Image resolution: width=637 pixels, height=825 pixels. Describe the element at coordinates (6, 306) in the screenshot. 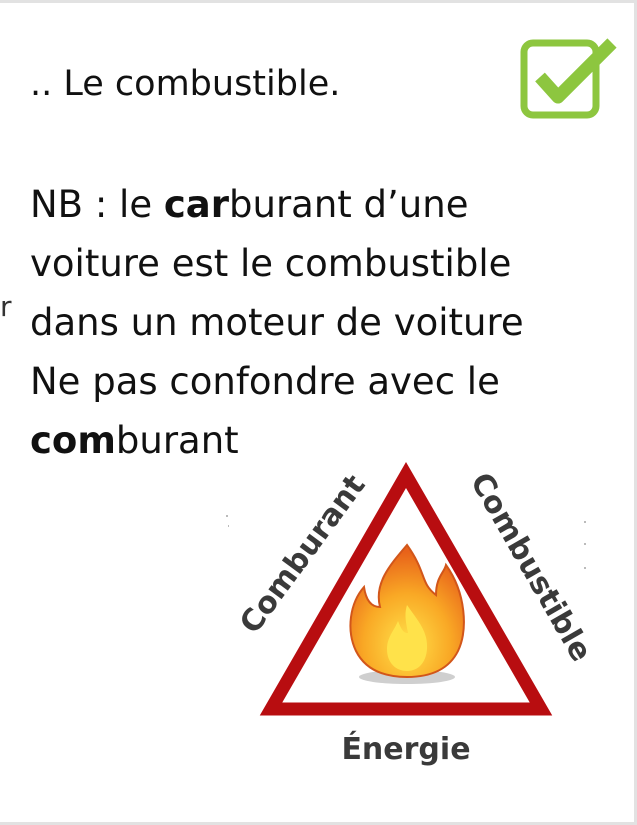

I see `stray-mark: r` at that location.